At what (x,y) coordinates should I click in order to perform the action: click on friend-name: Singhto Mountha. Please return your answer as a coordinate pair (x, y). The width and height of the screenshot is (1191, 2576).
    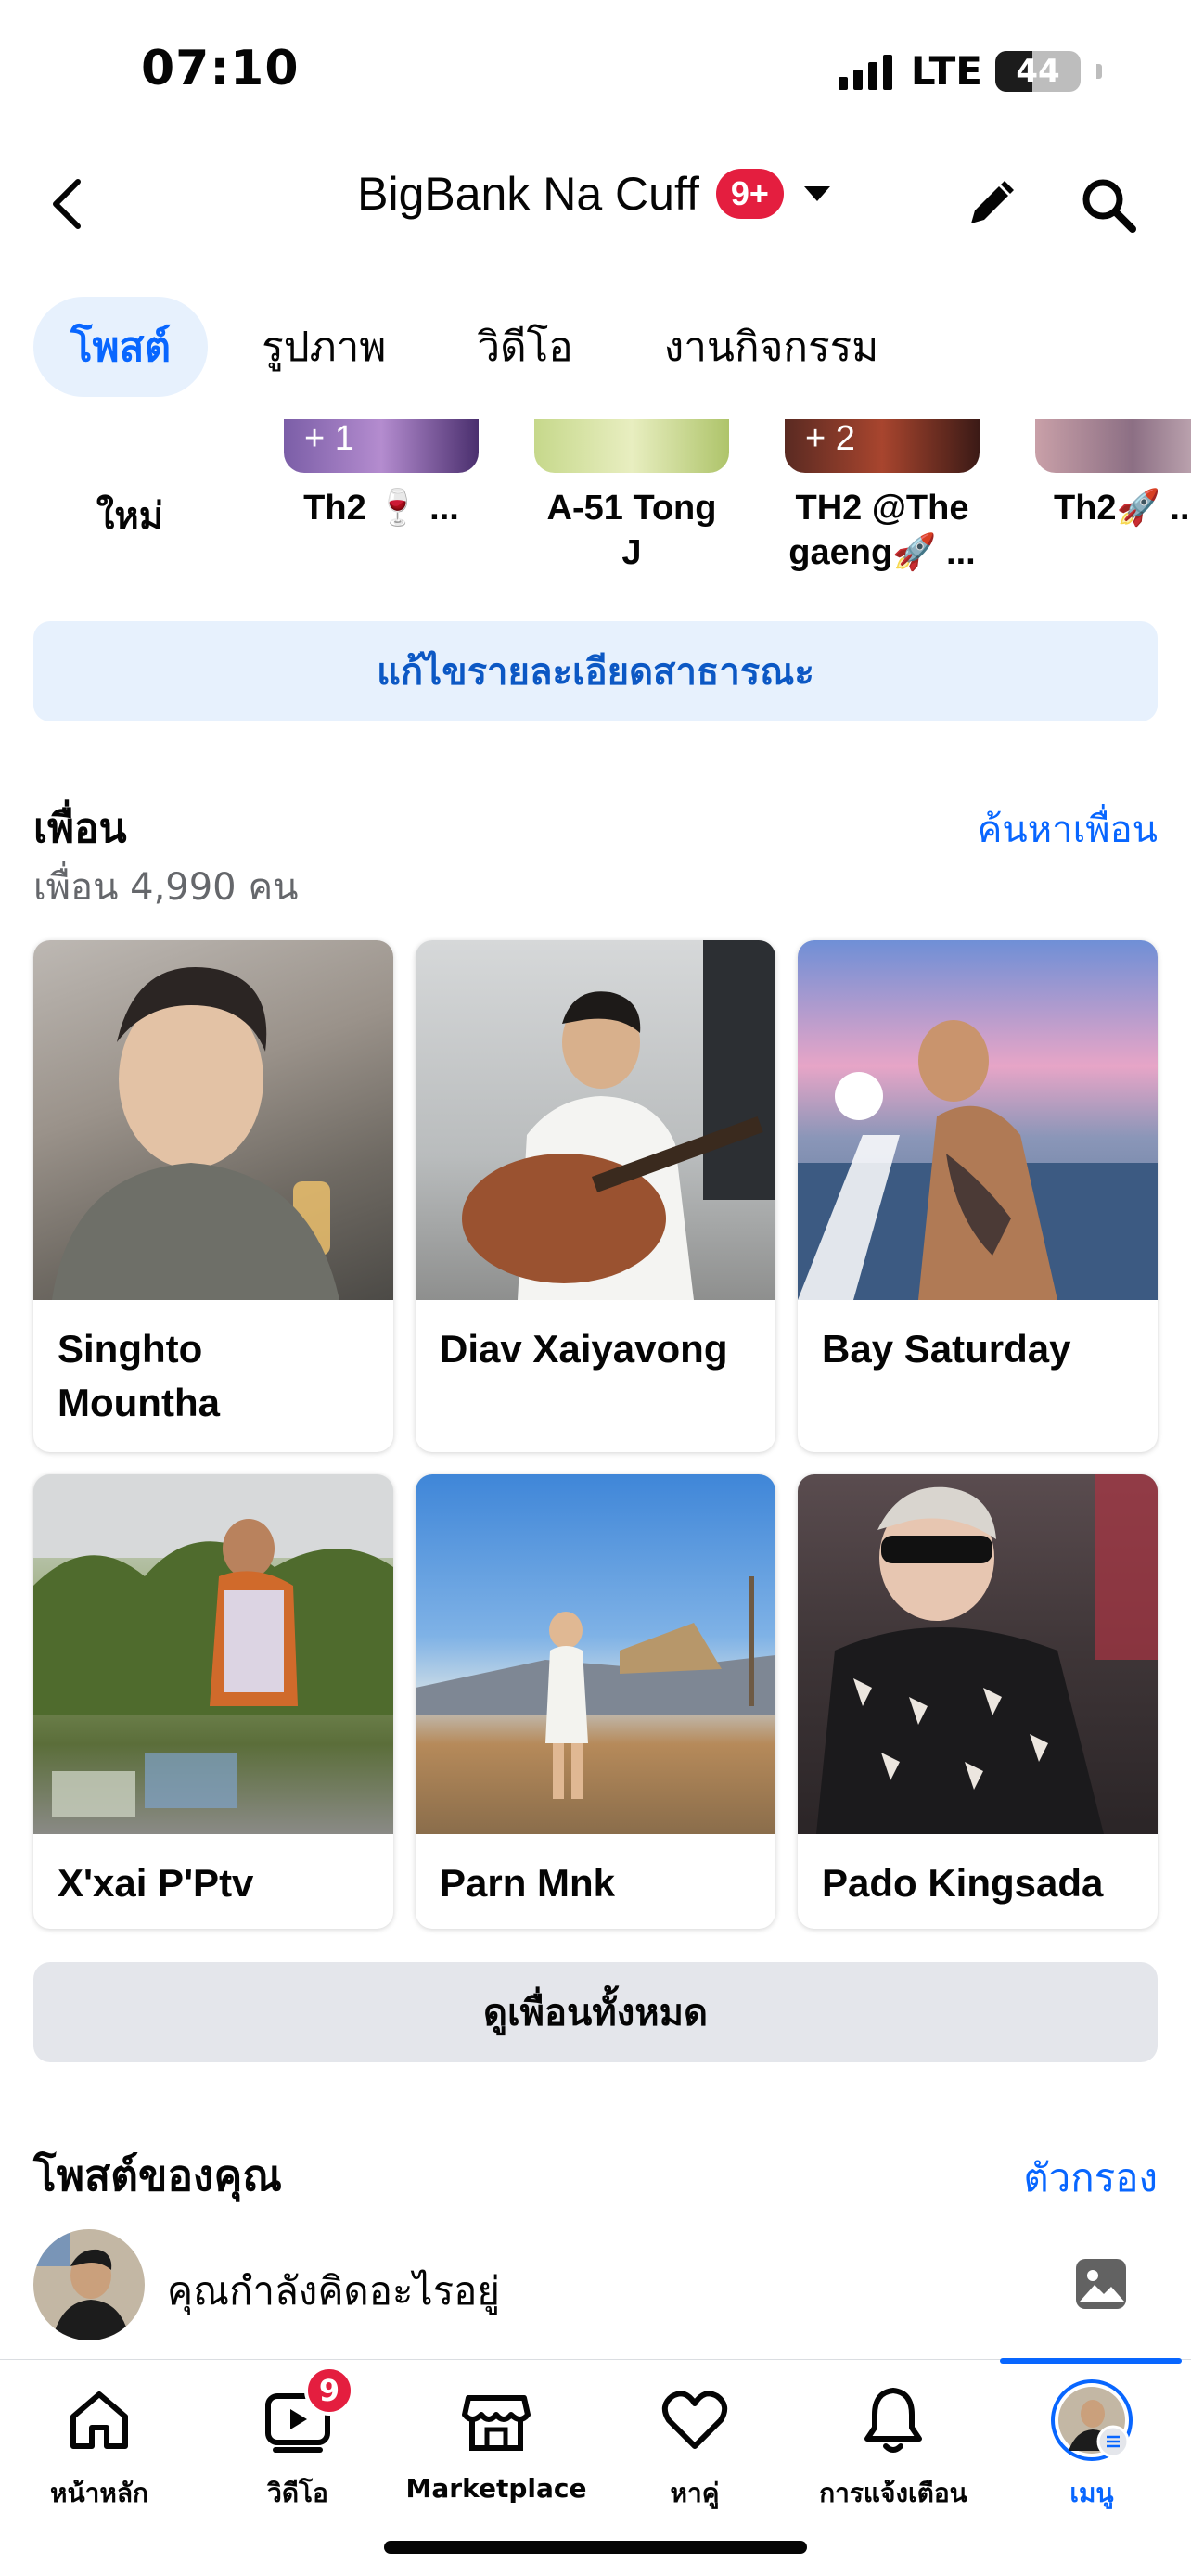
    Looking at the image, I should click on (139, 1376).